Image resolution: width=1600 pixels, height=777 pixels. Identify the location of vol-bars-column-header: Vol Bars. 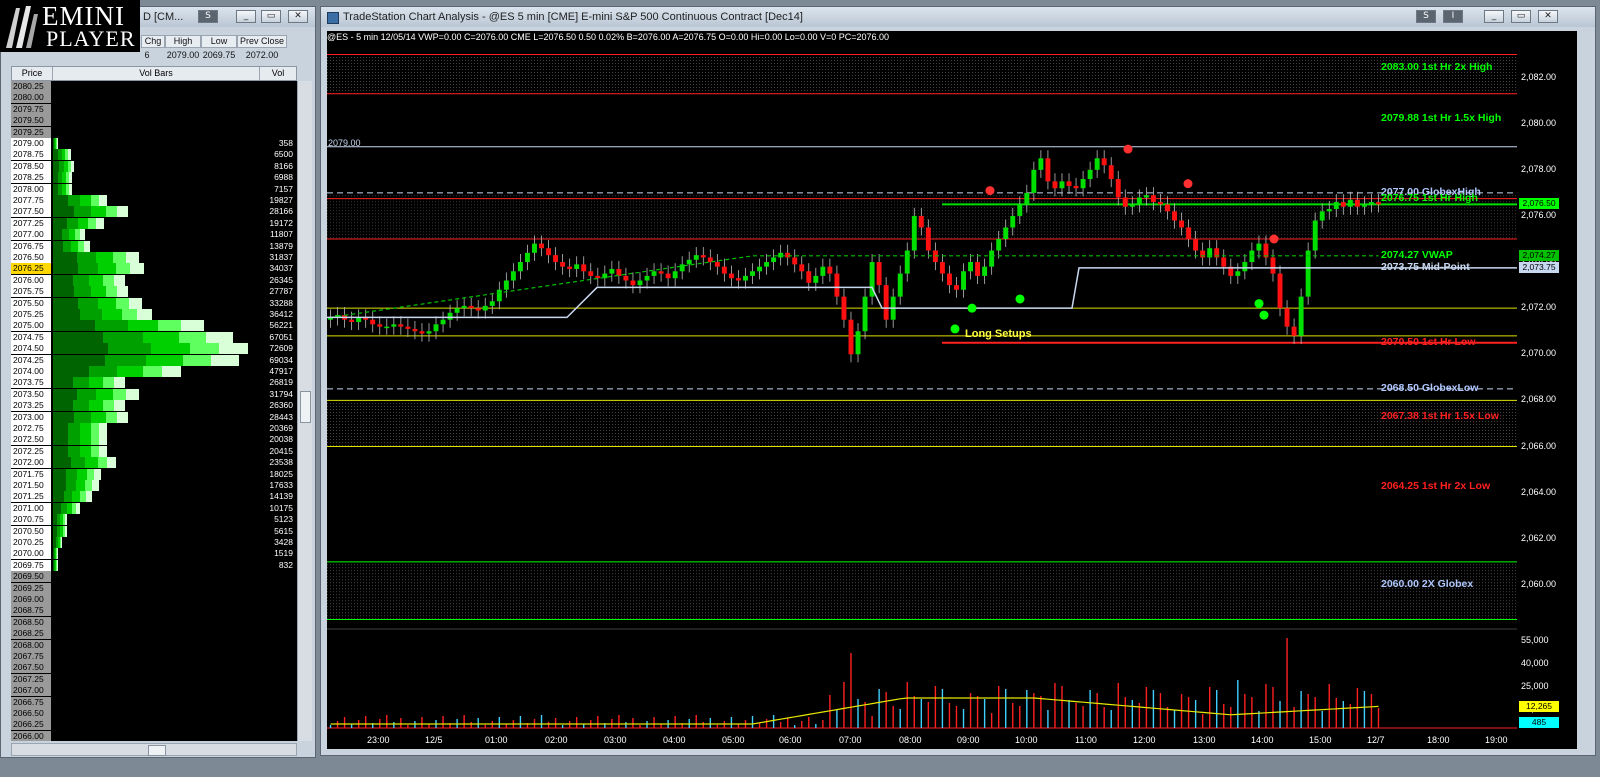
(156, 73).